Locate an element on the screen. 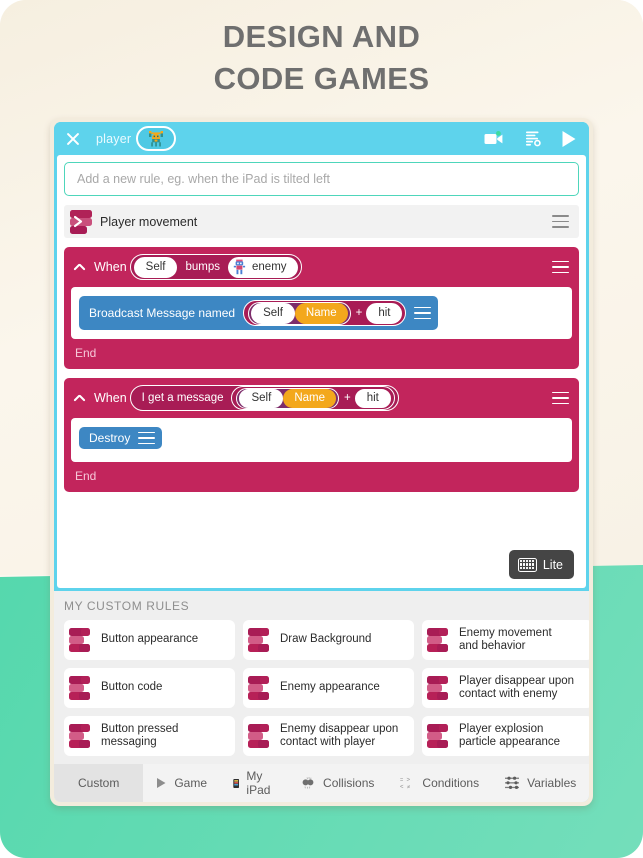 The image size is (643, 858). condition-verb-label: bumps is located at coordinates (203, 267).